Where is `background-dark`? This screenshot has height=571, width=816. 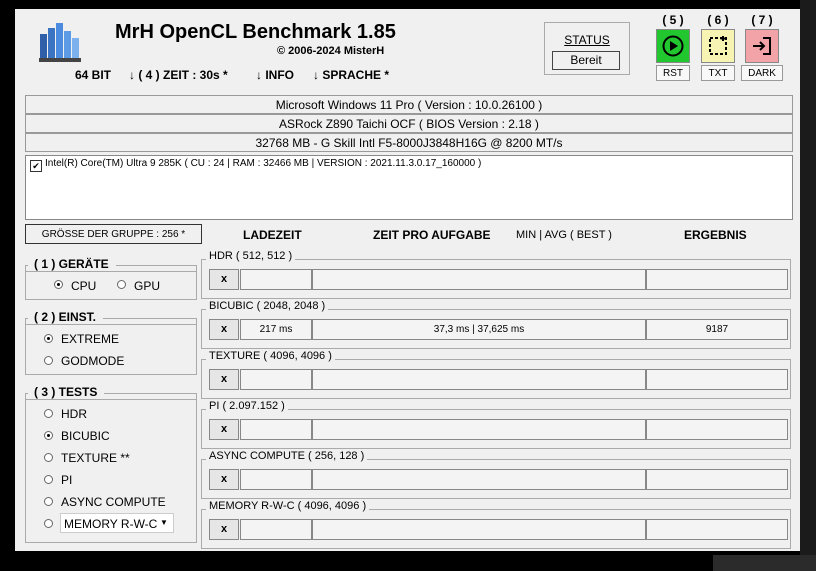
background-dark is located at coordinates (808, 285).